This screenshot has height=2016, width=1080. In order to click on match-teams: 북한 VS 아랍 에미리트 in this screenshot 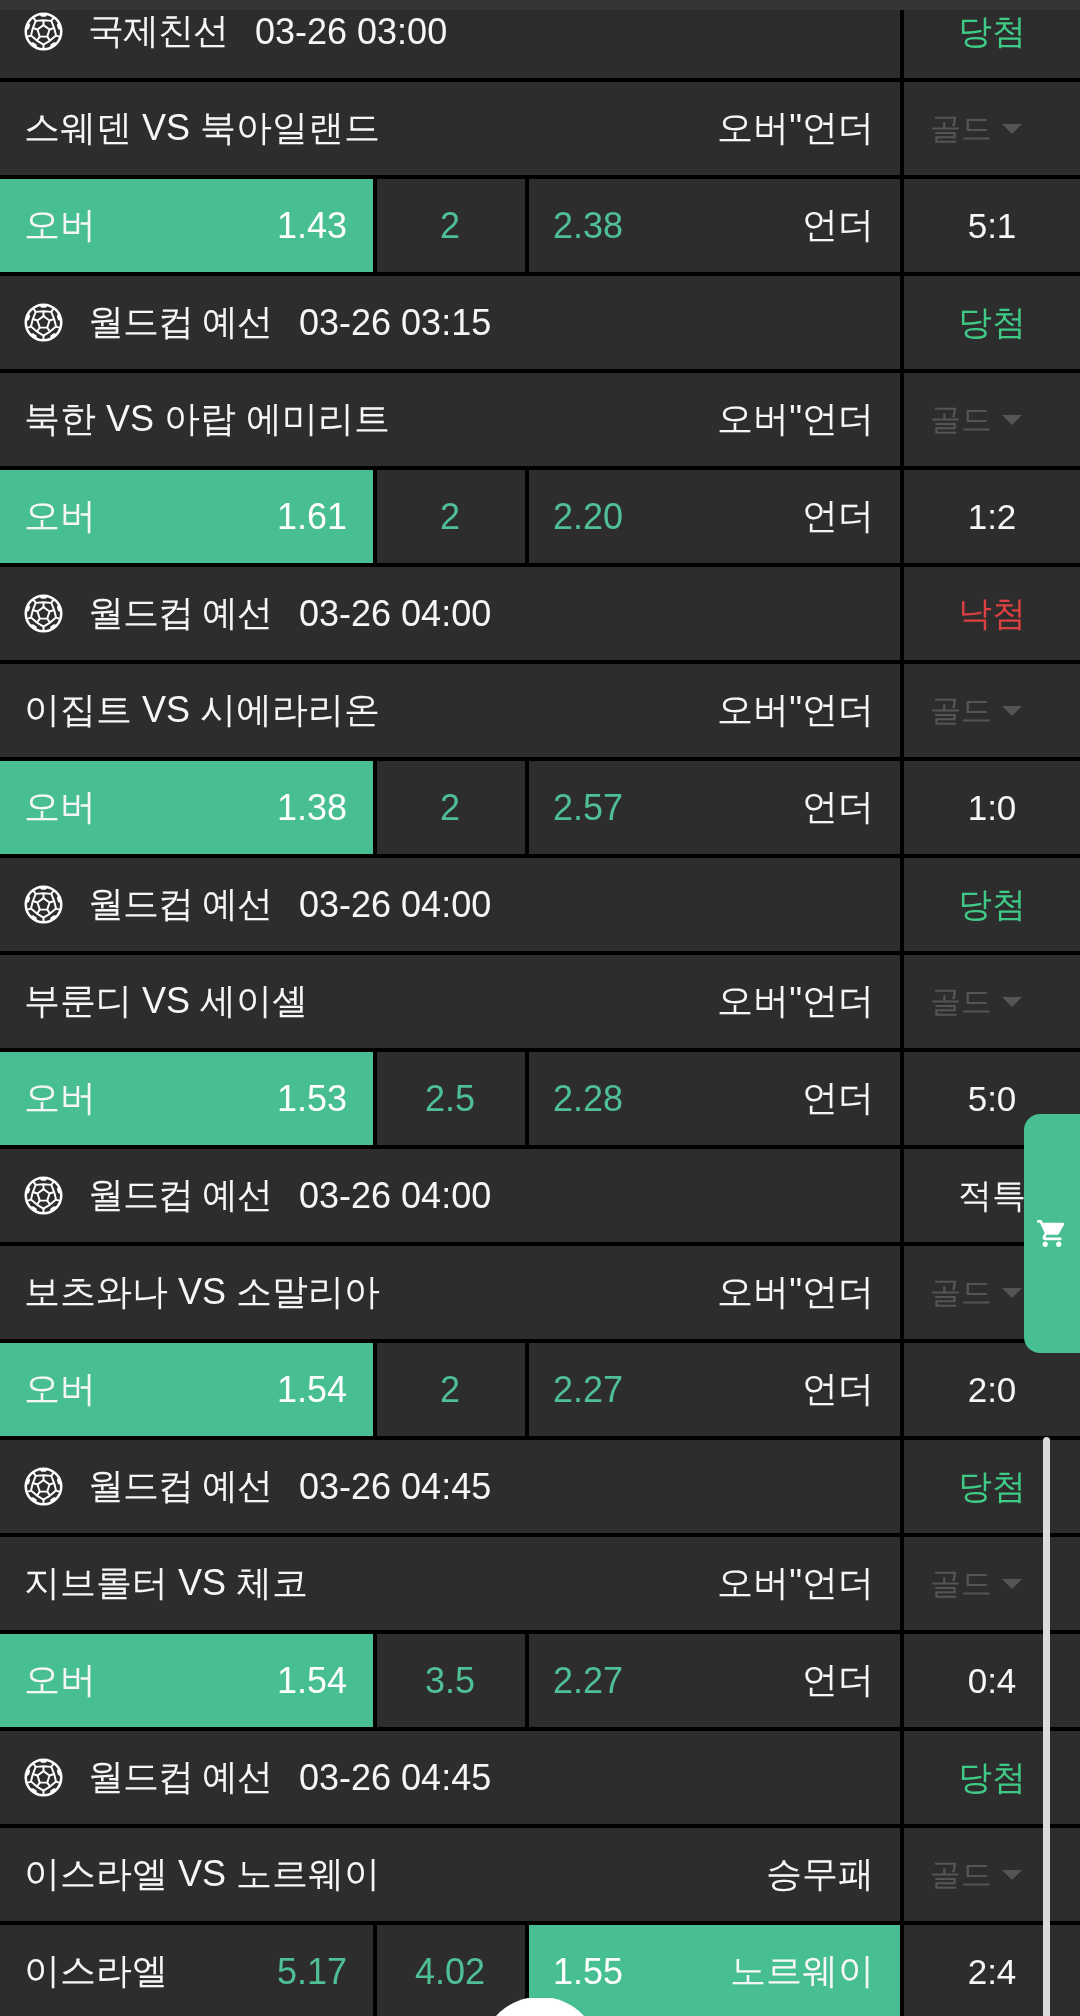, I will do `click(207, 419)`.